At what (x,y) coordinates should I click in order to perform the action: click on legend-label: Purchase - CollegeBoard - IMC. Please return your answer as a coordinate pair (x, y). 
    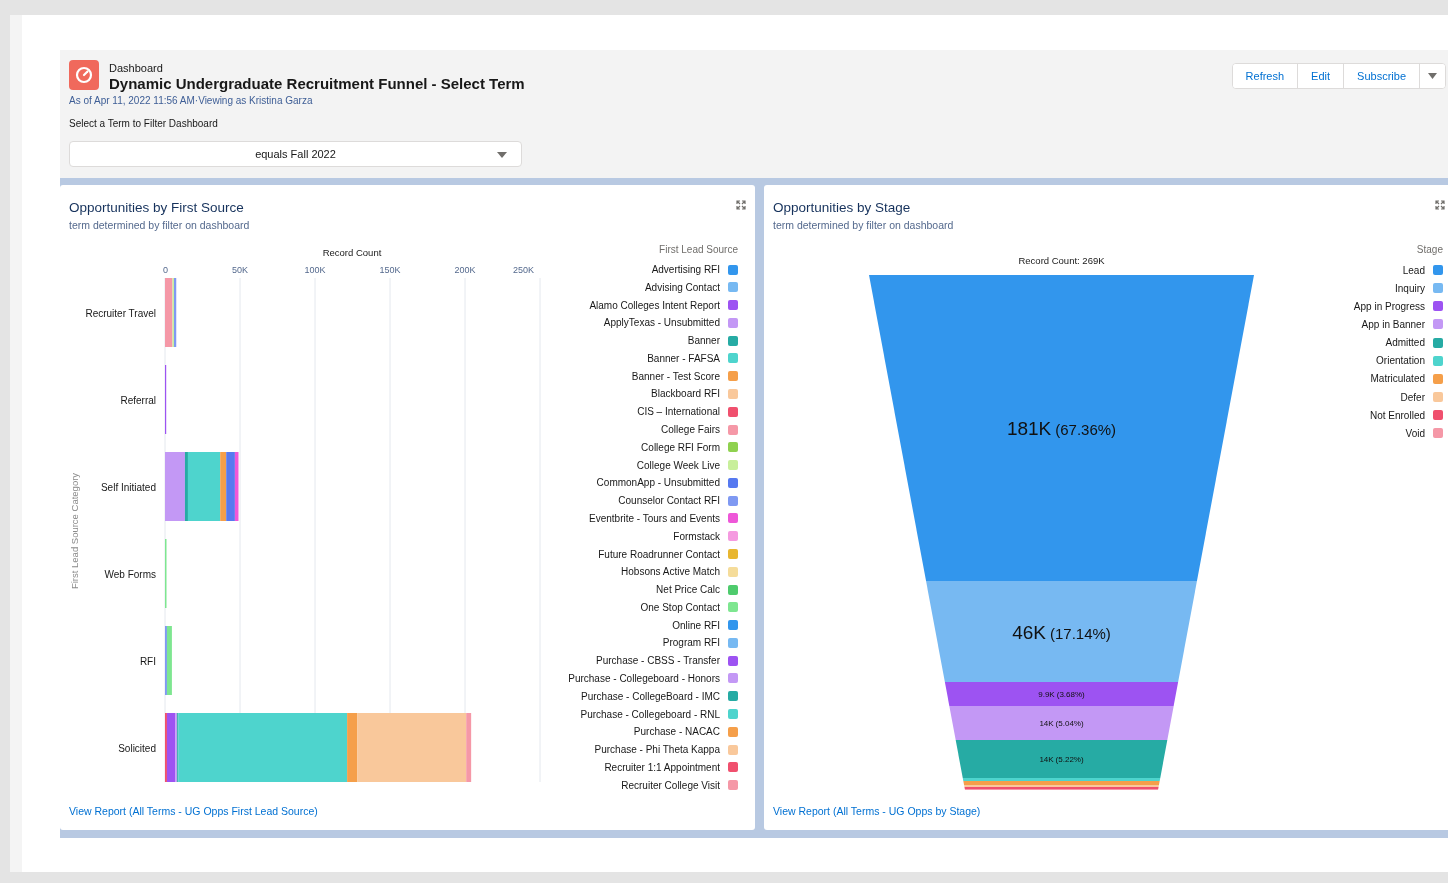
    Looking at the image, I should click on (650, 696).